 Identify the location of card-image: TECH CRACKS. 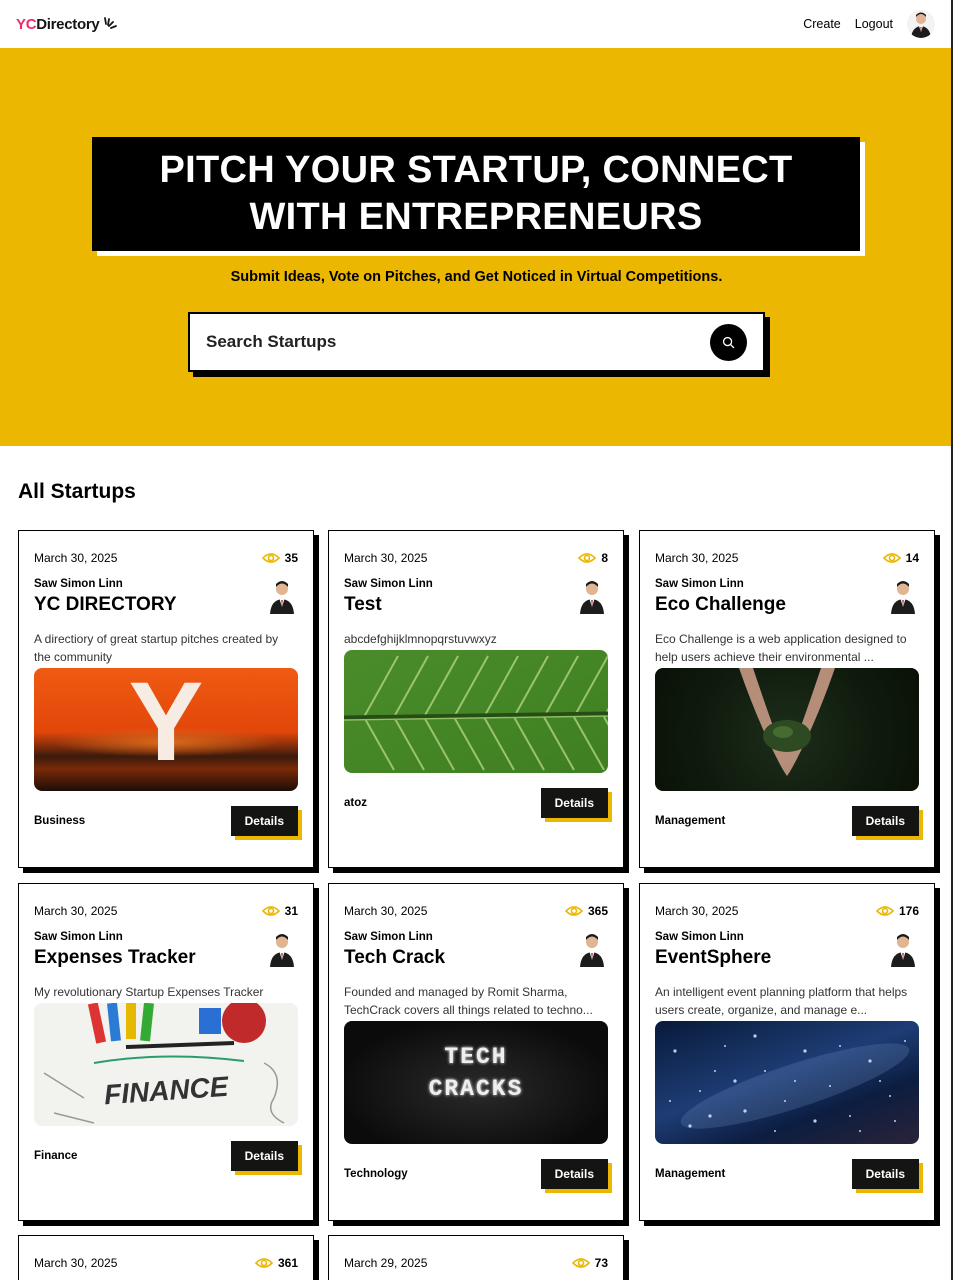
(476, 1082).